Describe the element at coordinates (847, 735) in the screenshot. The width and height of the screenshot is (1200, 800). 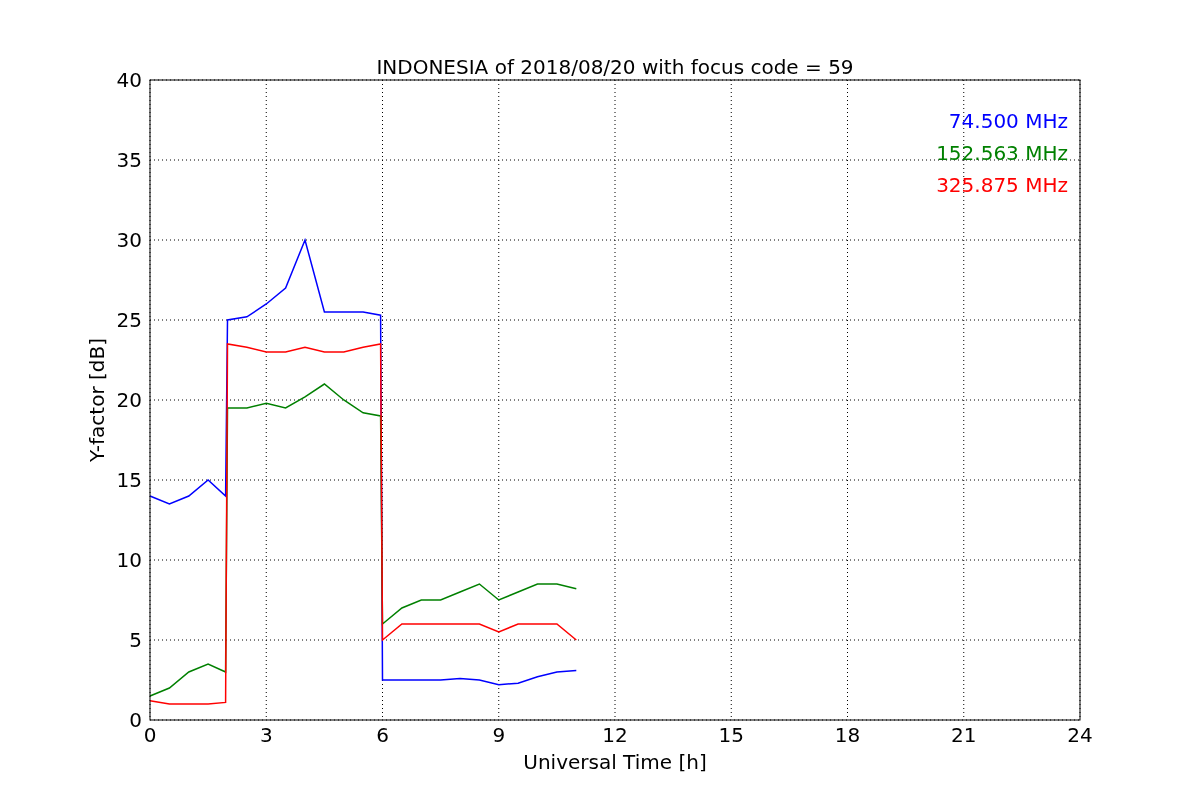
I see `x-tick-label: 18` at that location.